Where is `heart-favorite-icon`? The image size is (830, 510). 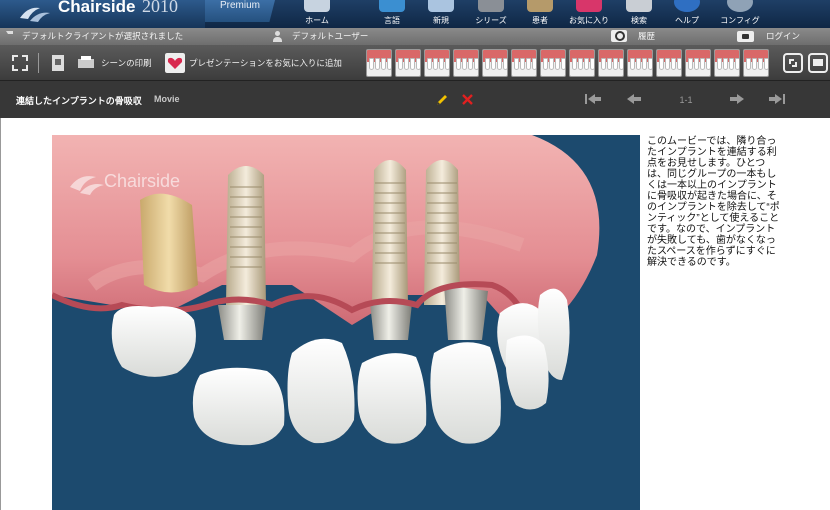
heart-favorite-icon is located at coordinates (175, 63).